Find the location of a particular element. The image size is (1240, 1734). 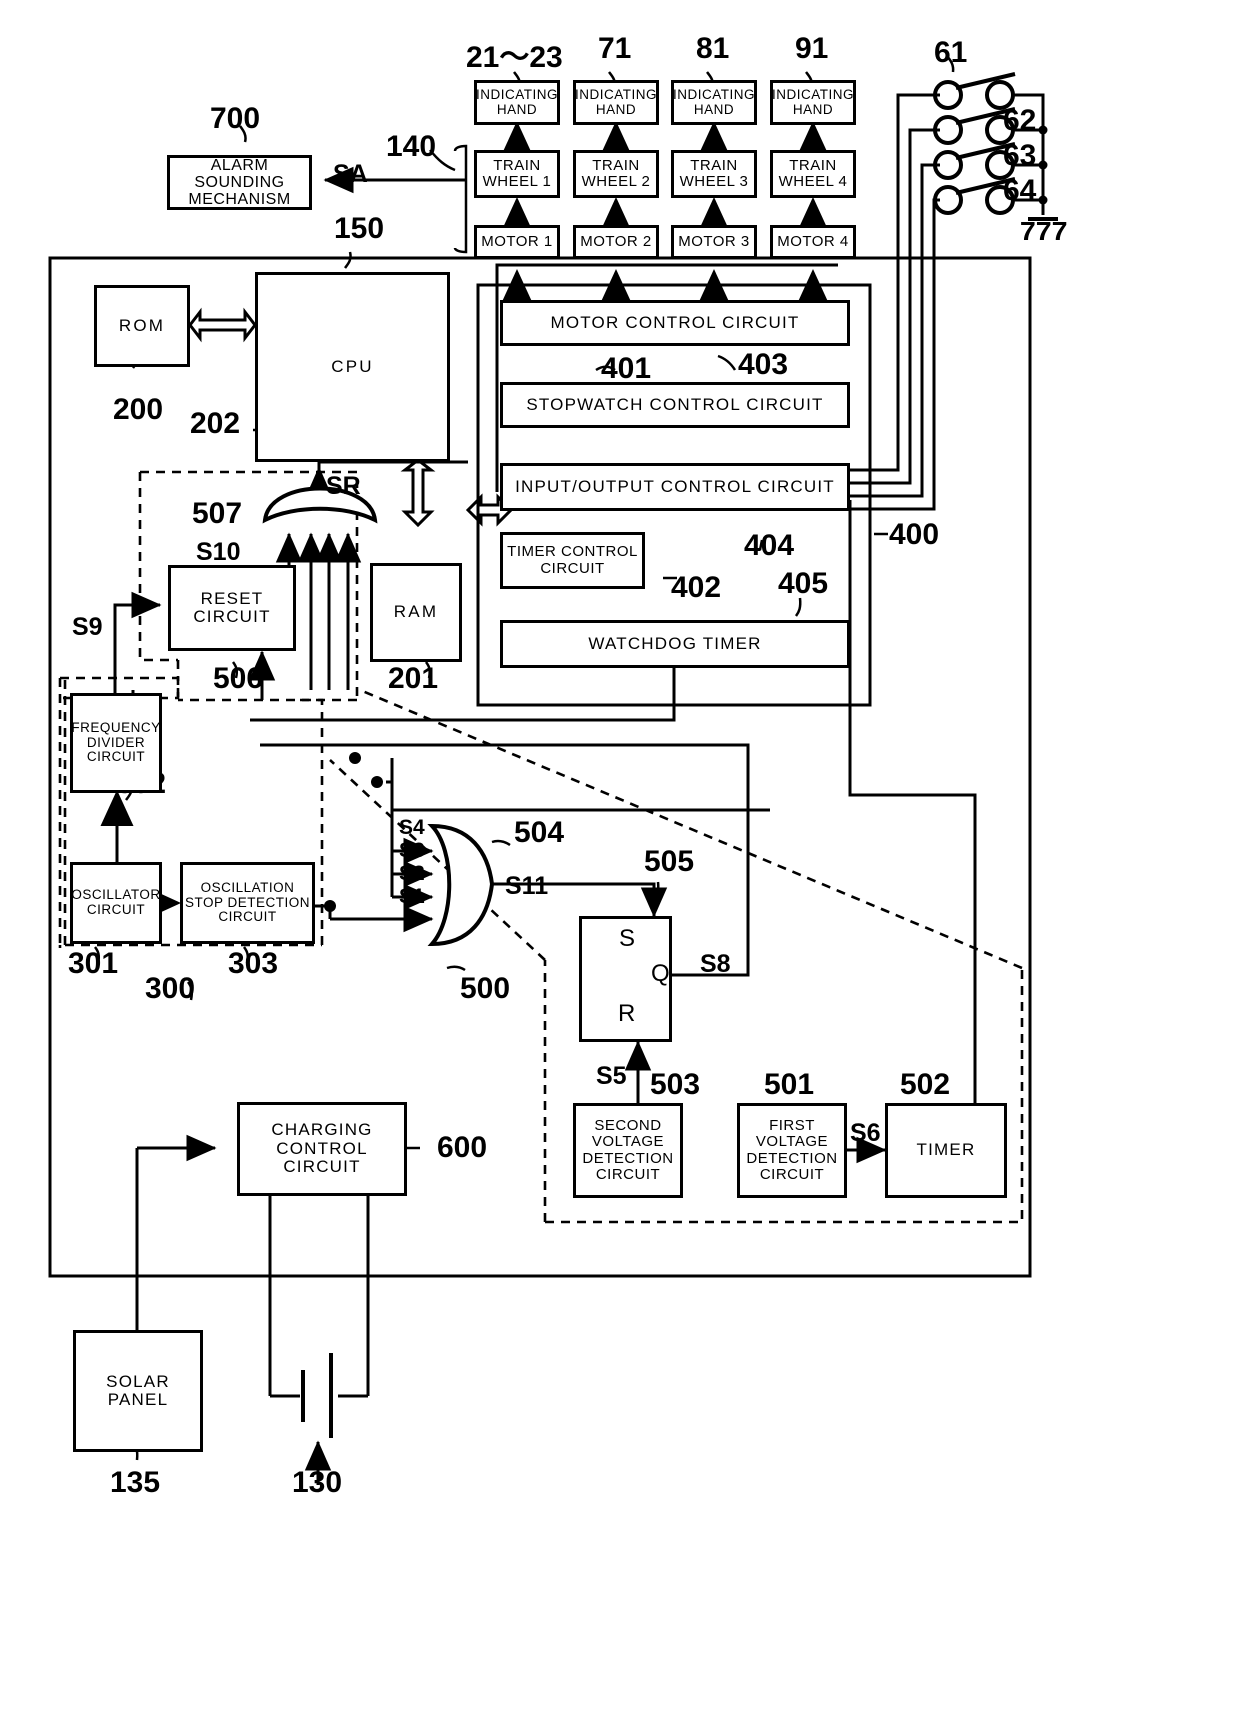

motor-control-circuit-block: MOTOR CONTROL CIRCUIT is located at coordinates (675, 323).